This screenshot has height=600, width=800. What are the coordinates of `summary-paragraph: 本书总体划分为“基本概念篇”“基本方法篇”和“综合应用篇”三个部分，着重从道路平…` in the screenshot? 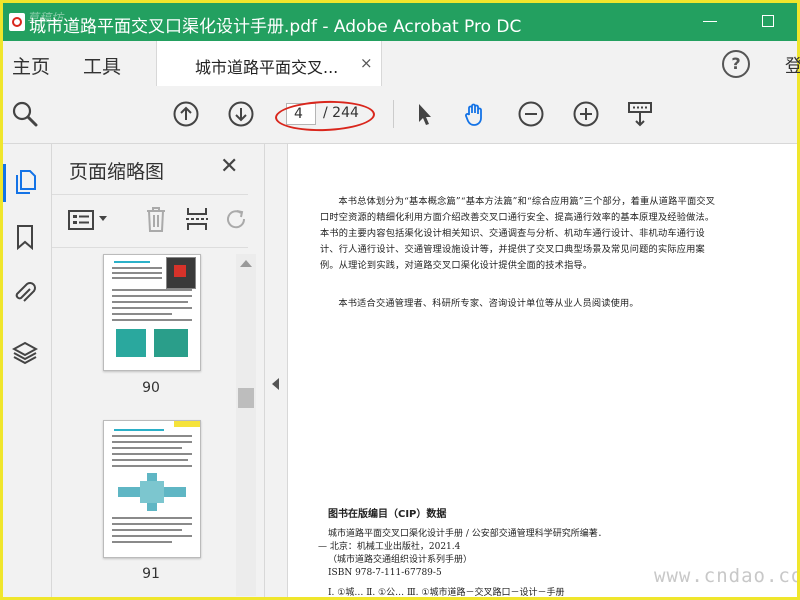 It's located at (518, 233).